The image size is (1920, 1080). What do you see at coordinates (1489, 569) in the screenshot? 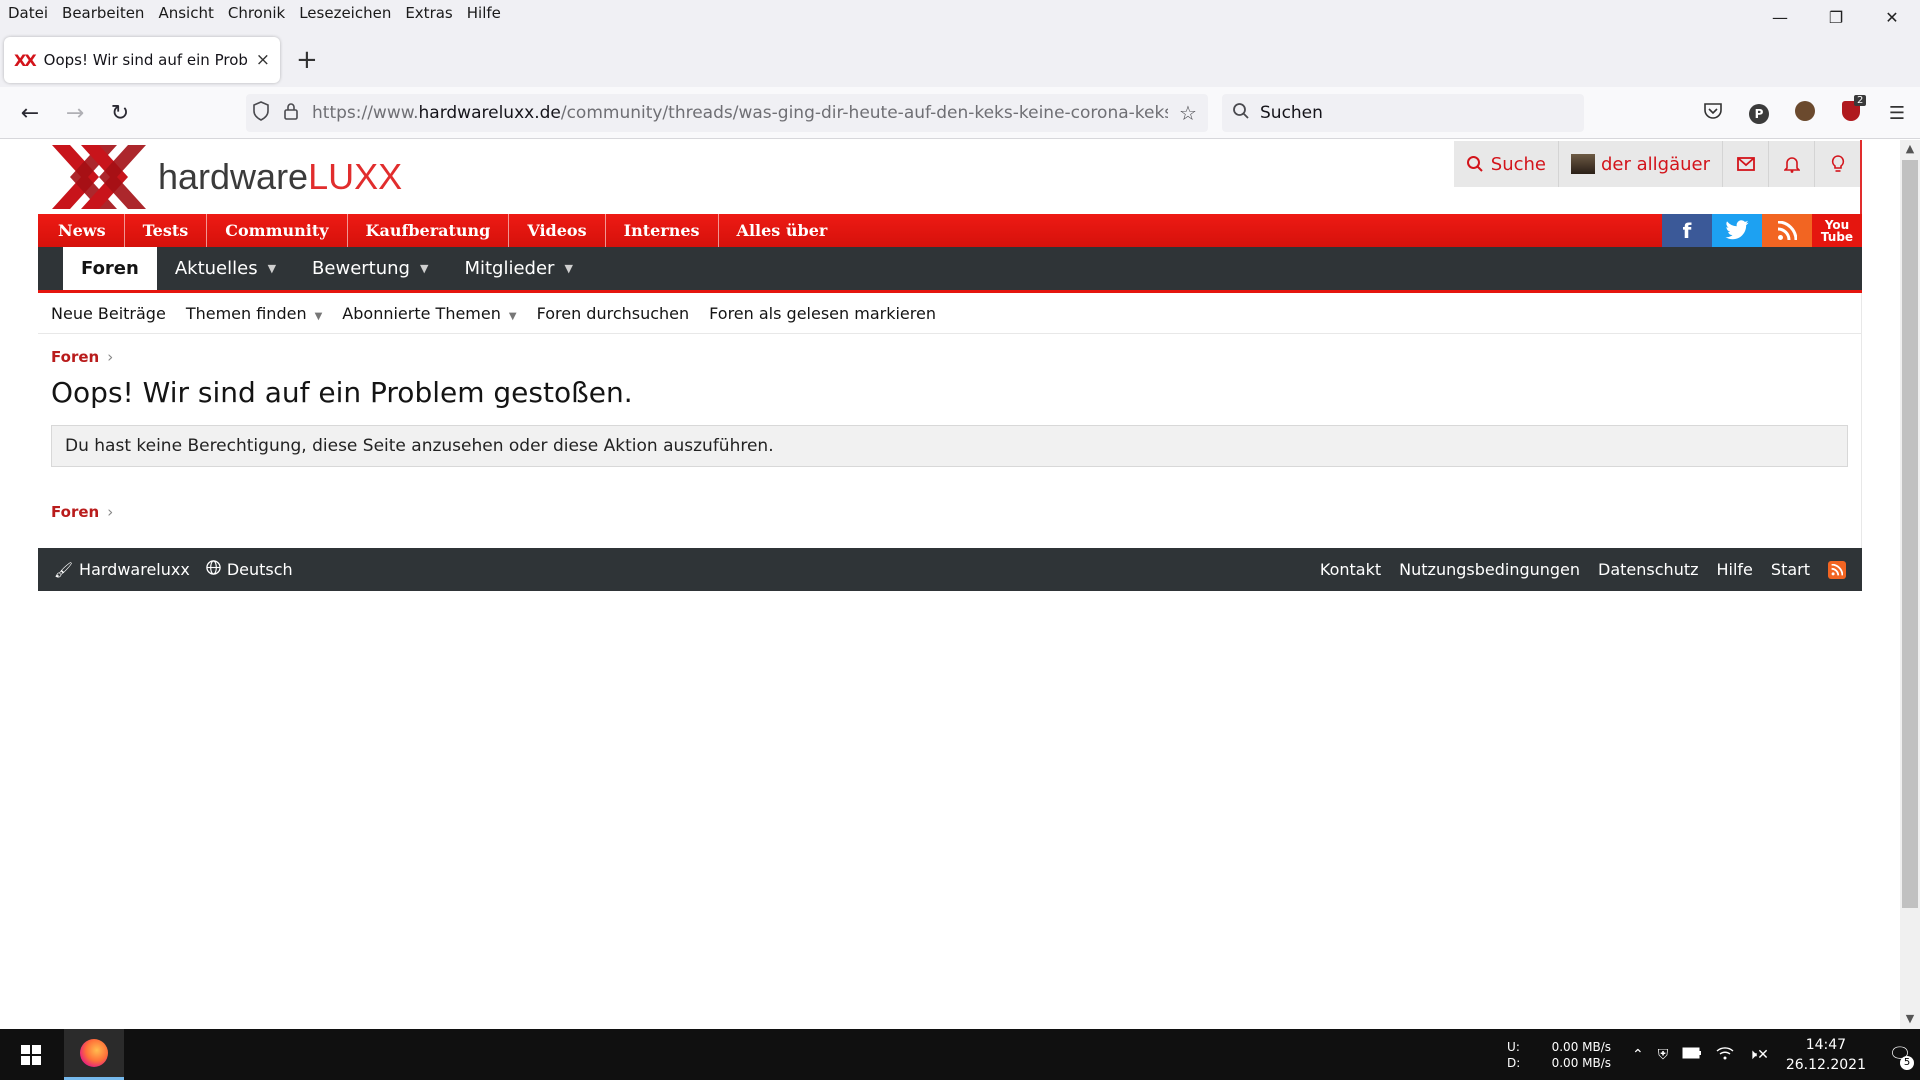
I see `footer-link-nutzungsbedingungen: Nutzungsbedingungen` at bounding box center [1489, 569].